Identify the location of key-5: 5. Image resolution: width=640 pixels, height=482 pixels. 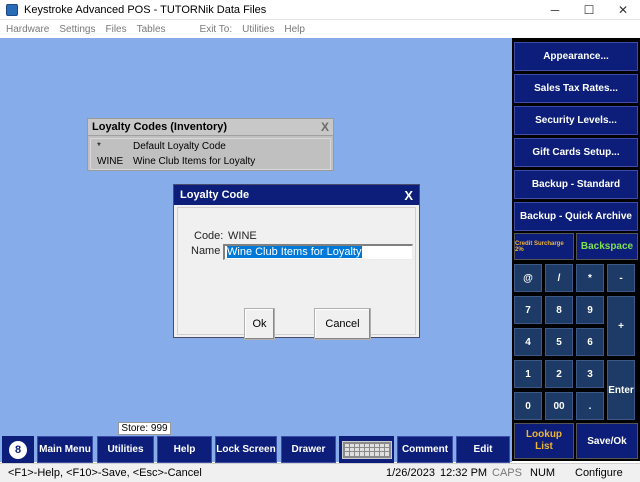
(559, 342).